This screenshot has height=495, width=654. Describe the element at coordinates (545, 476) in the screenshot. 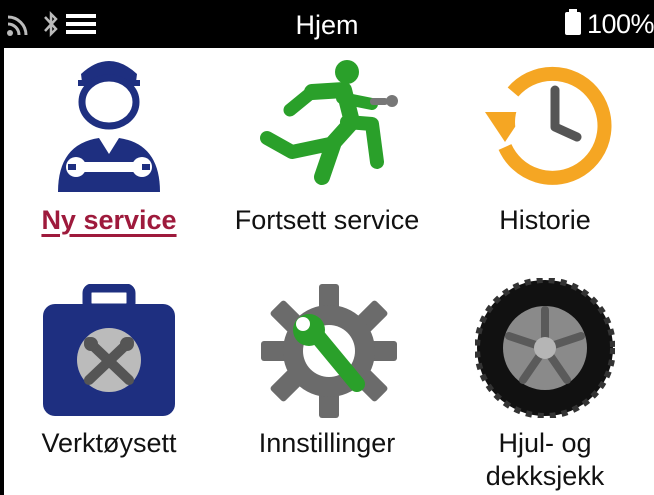

I see `wheel-tire-check-label-line2: dekksjekk` at that location.